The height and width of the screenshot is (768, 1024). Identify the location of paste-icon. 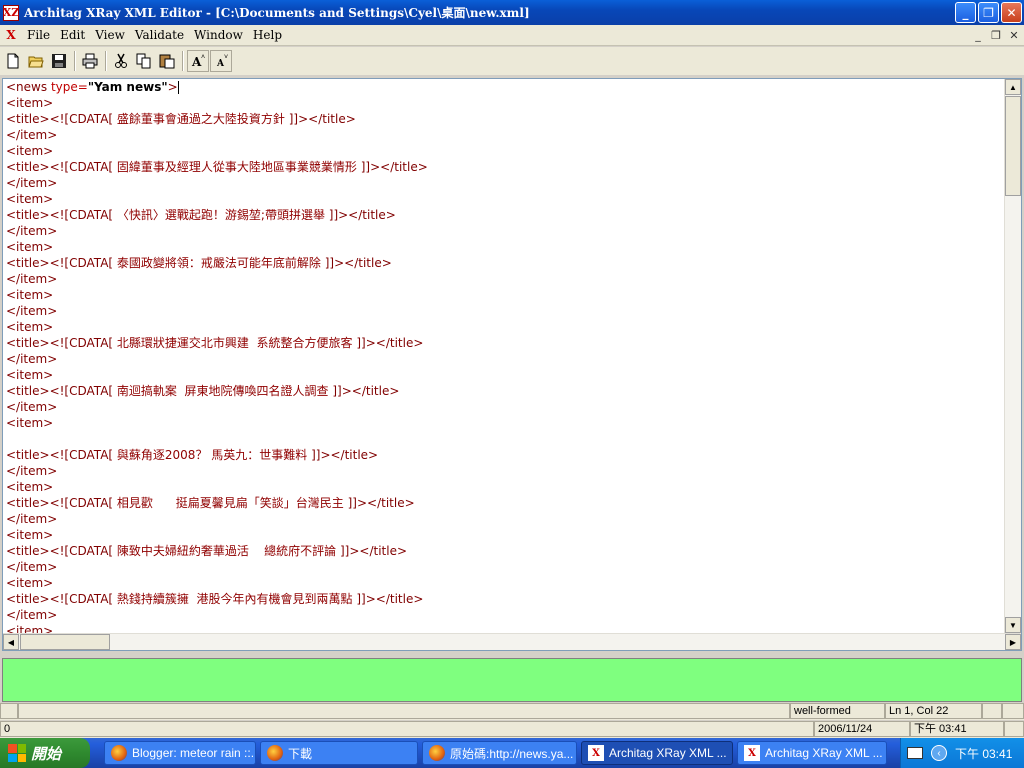
(167, 61).